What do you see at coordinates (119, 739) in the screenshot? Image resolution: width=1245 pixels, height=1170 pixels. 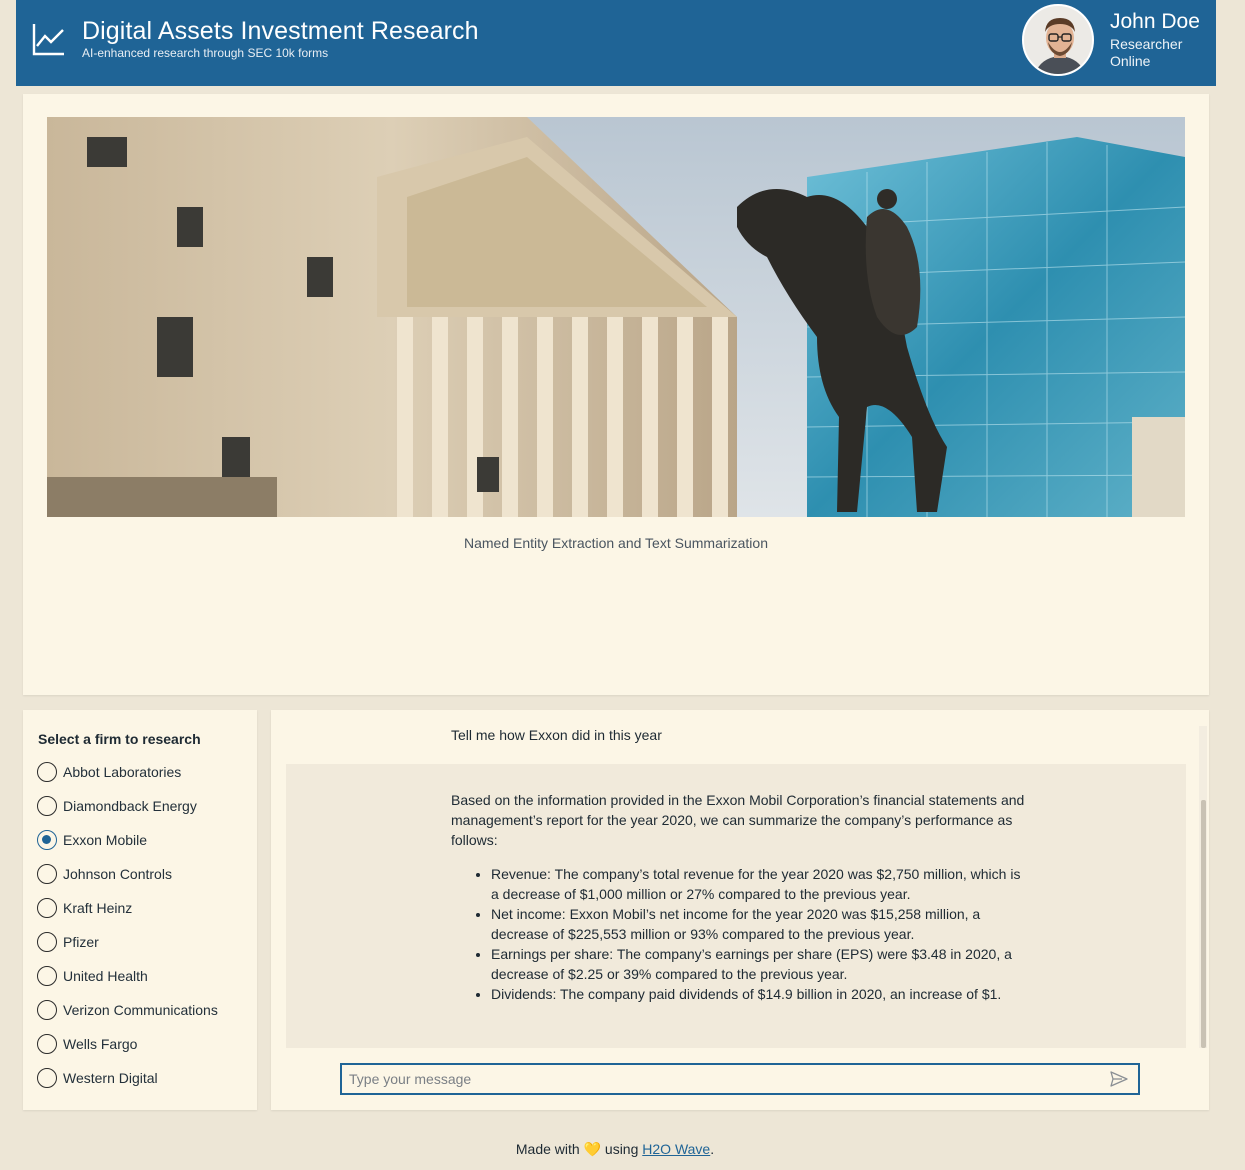 I see `firm-selector-heading: Select a firm to research` at bounding box center [119, 739].